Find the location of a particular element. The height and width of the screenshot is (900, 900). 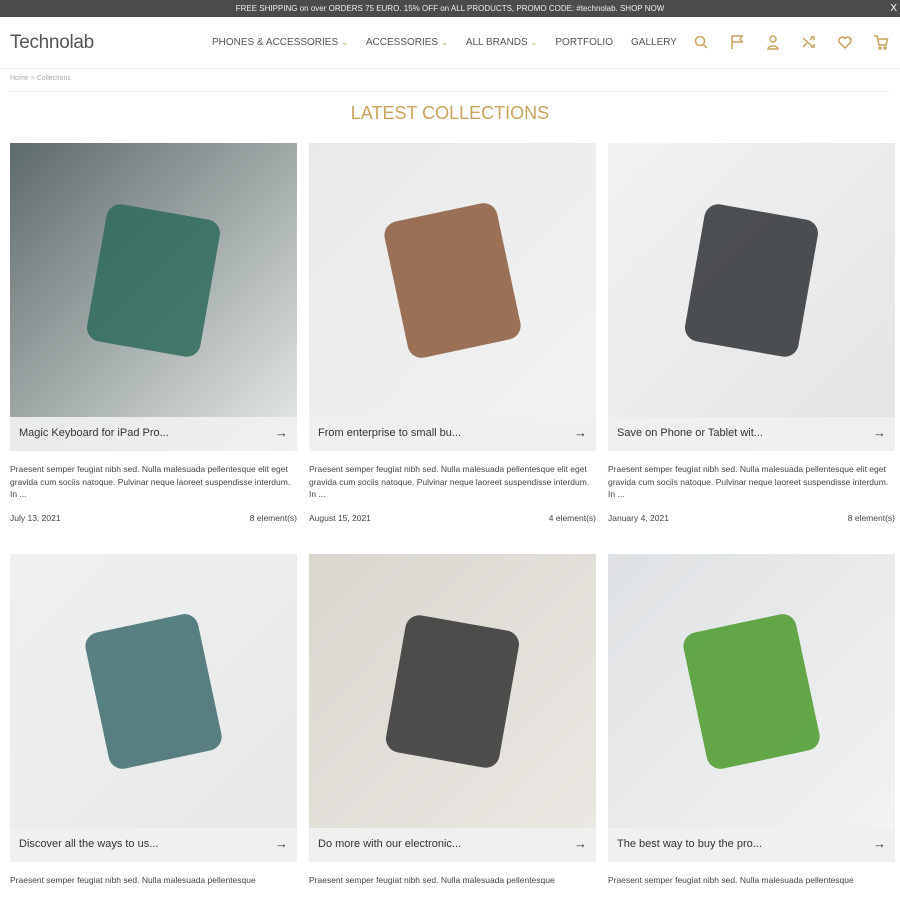

nav-label: ALL BRANDS is located at coordinates (496, 42).